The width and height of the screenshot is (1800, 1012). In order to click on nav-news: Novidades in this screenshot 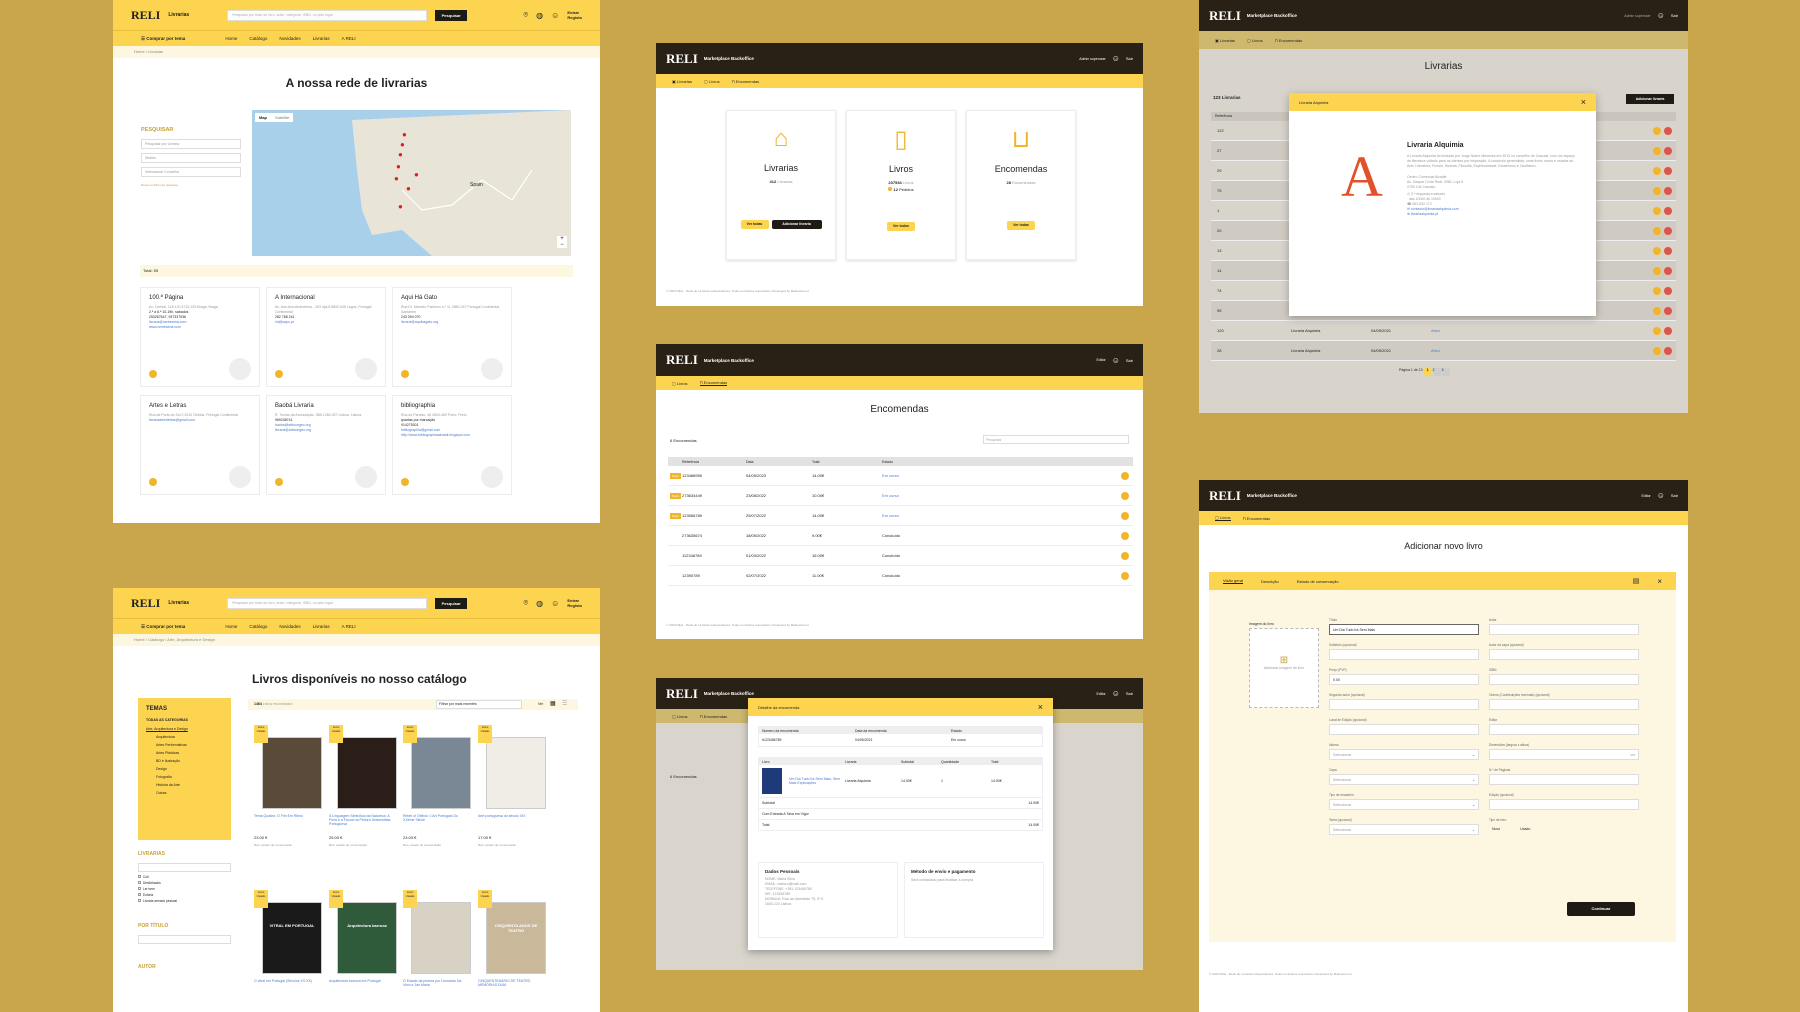, I will do `click(289, 626)`.